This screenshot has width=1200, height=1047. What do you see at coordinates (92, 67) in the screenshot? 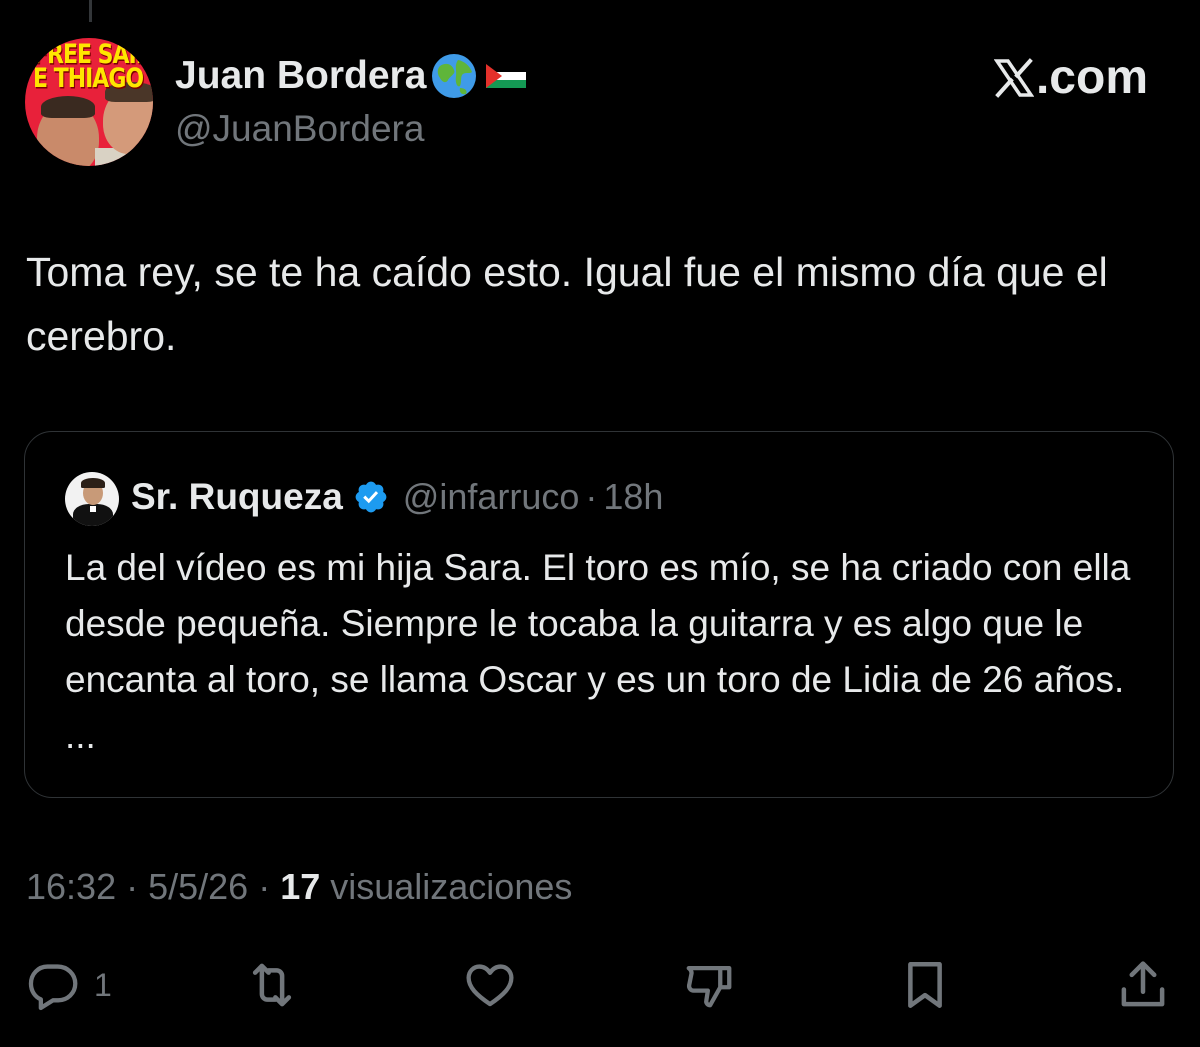
I see `avatar-text: FREE SAIF E THIAGO` at bounding box center [92, 67].